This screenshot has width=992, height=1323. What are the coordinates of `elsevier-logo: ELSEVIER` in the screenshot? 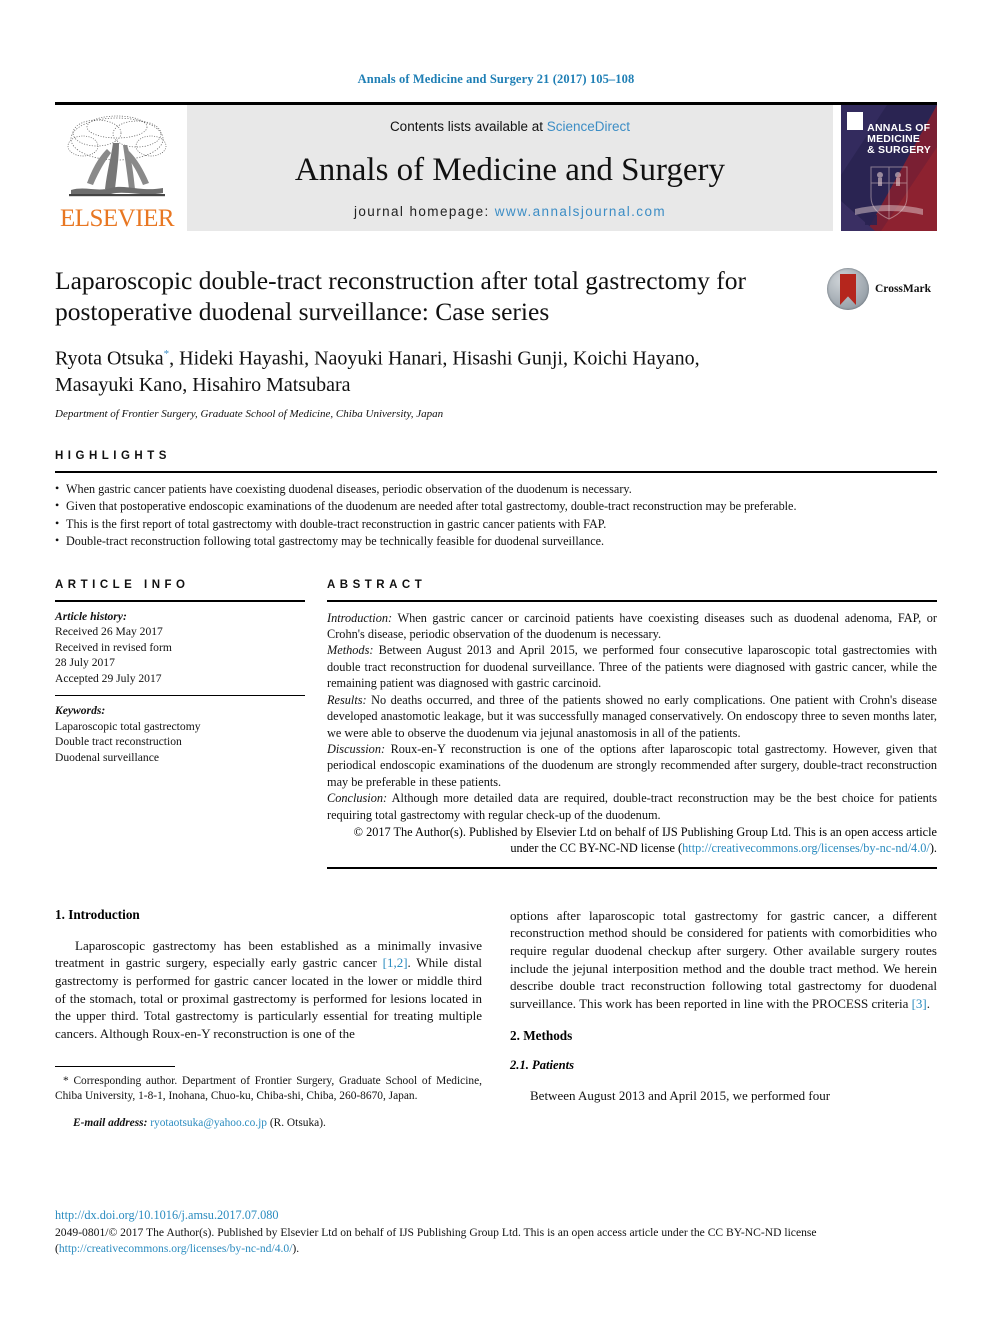 It's located at (117, 168).